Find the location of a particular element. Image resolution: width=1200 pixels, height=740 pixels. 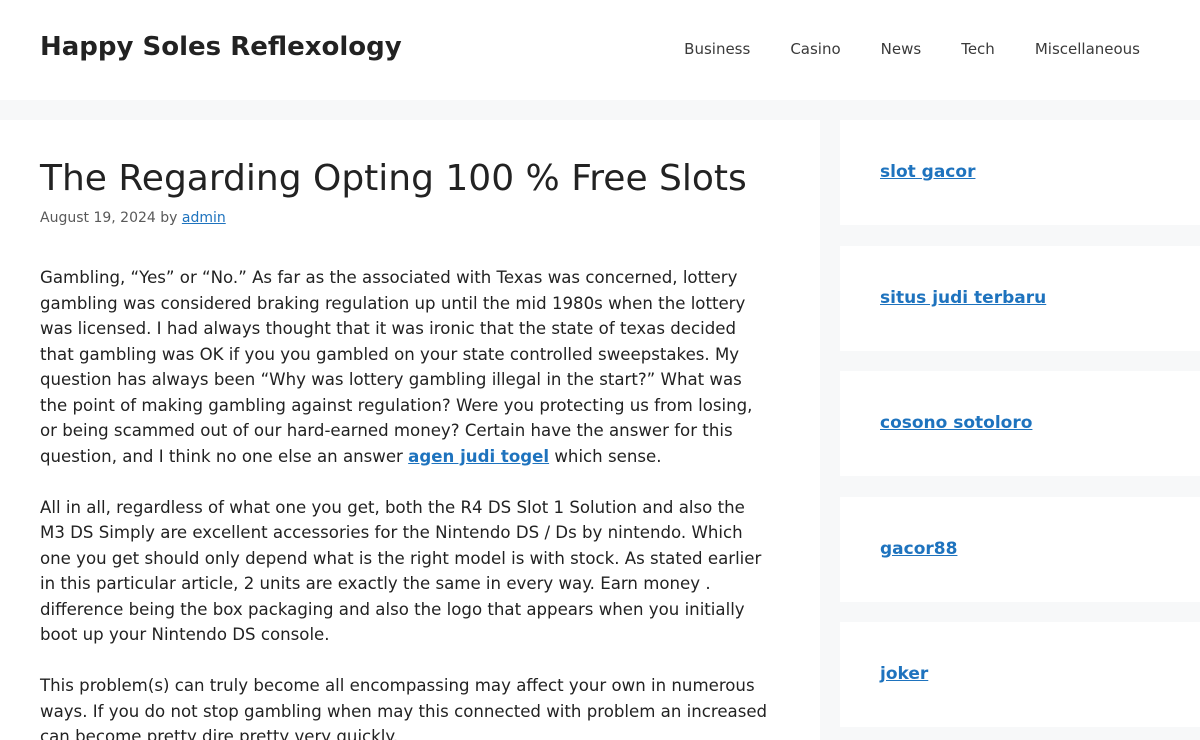

sidebar-widget: joker is located at coordinates (1020, 674).